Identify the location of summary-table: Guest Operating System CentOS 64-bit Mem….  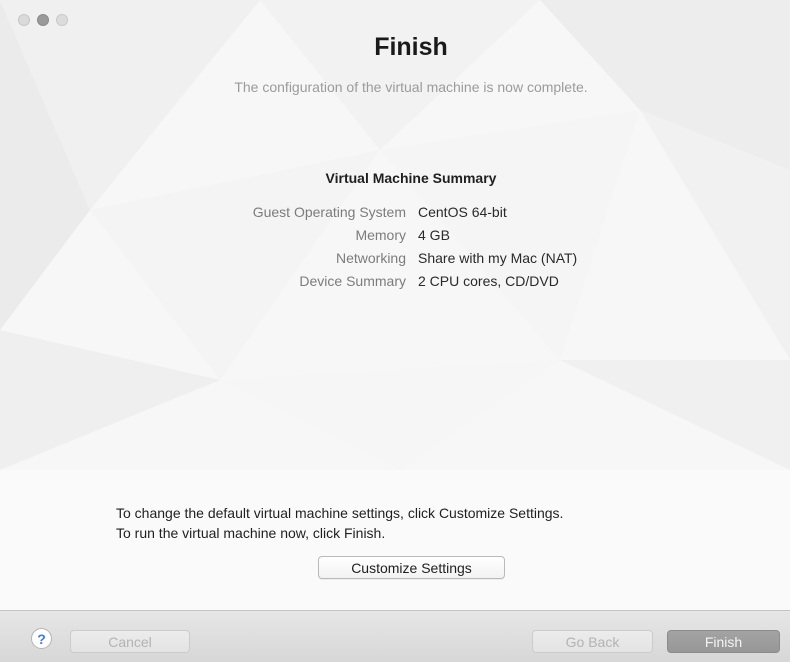
(395, 250).